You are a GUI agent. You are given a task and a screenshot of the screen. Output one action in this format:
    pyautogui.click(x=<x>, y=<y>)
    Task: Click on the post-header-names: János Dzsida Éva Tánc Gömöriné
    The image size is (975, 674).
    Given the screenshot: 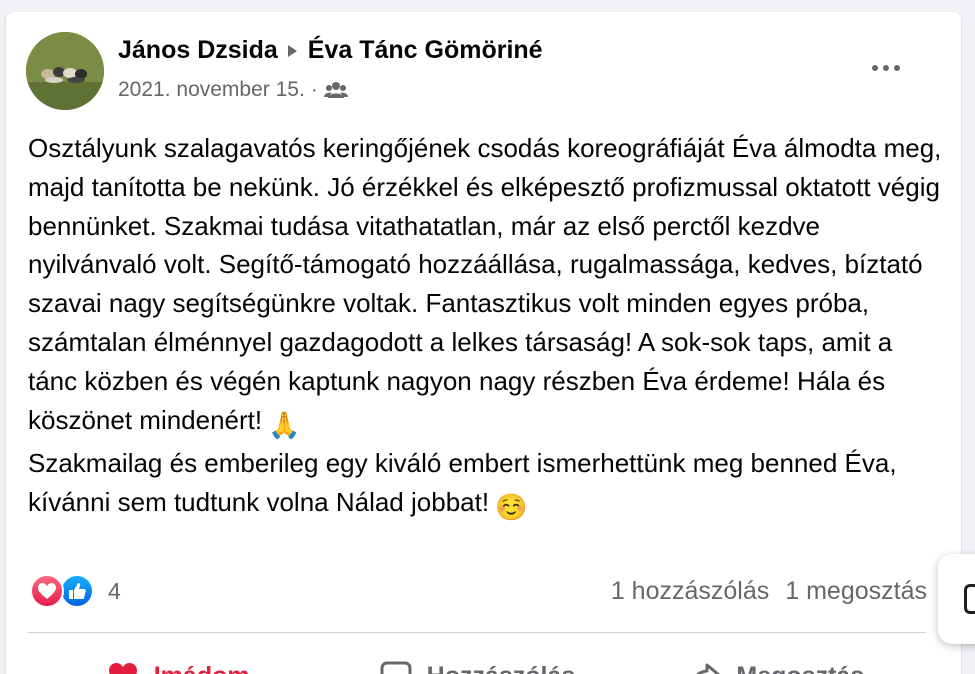 What is the action you would take?
    pyautogui.click(x=330, y=50)
    